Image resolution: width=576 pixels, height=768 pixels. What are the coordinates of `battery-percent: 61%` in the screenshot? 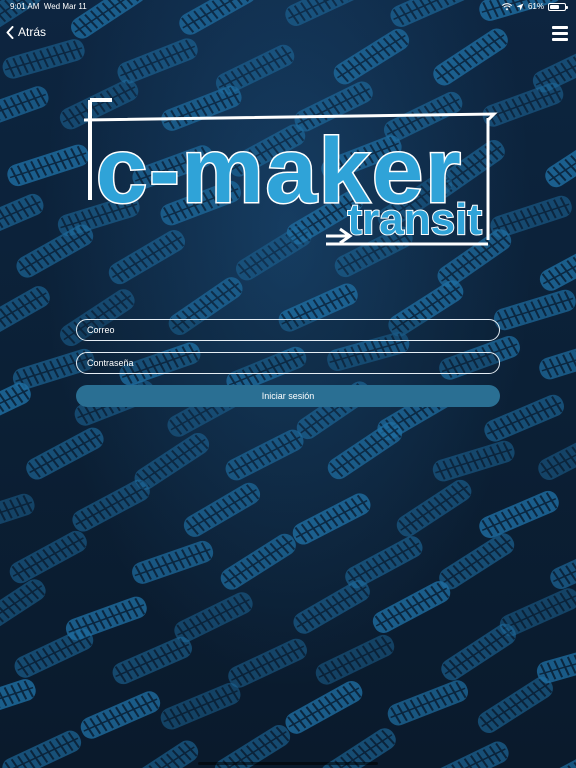 It's located at (535, 6).